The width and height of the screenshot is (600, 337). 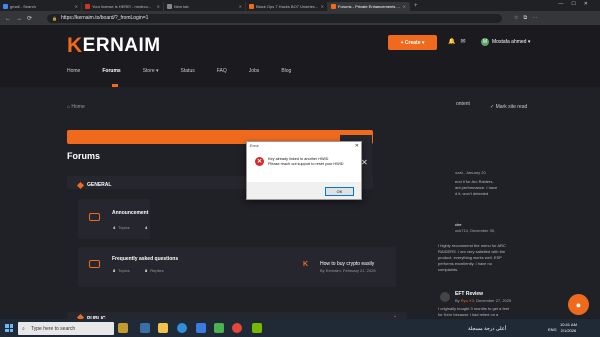 I want to click on lock-icon: 🔒, so click(x=55, y=18).